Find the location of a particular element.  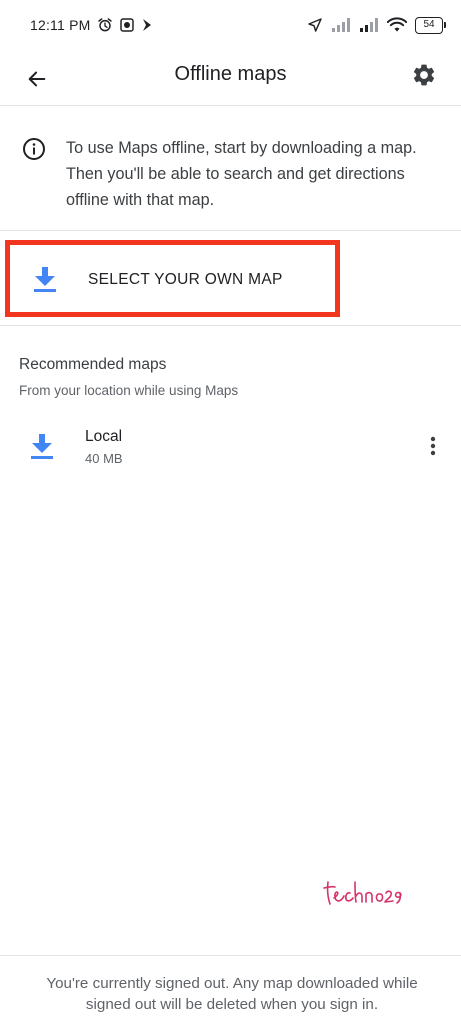

more-options-button is located at coordinates (433, 446).